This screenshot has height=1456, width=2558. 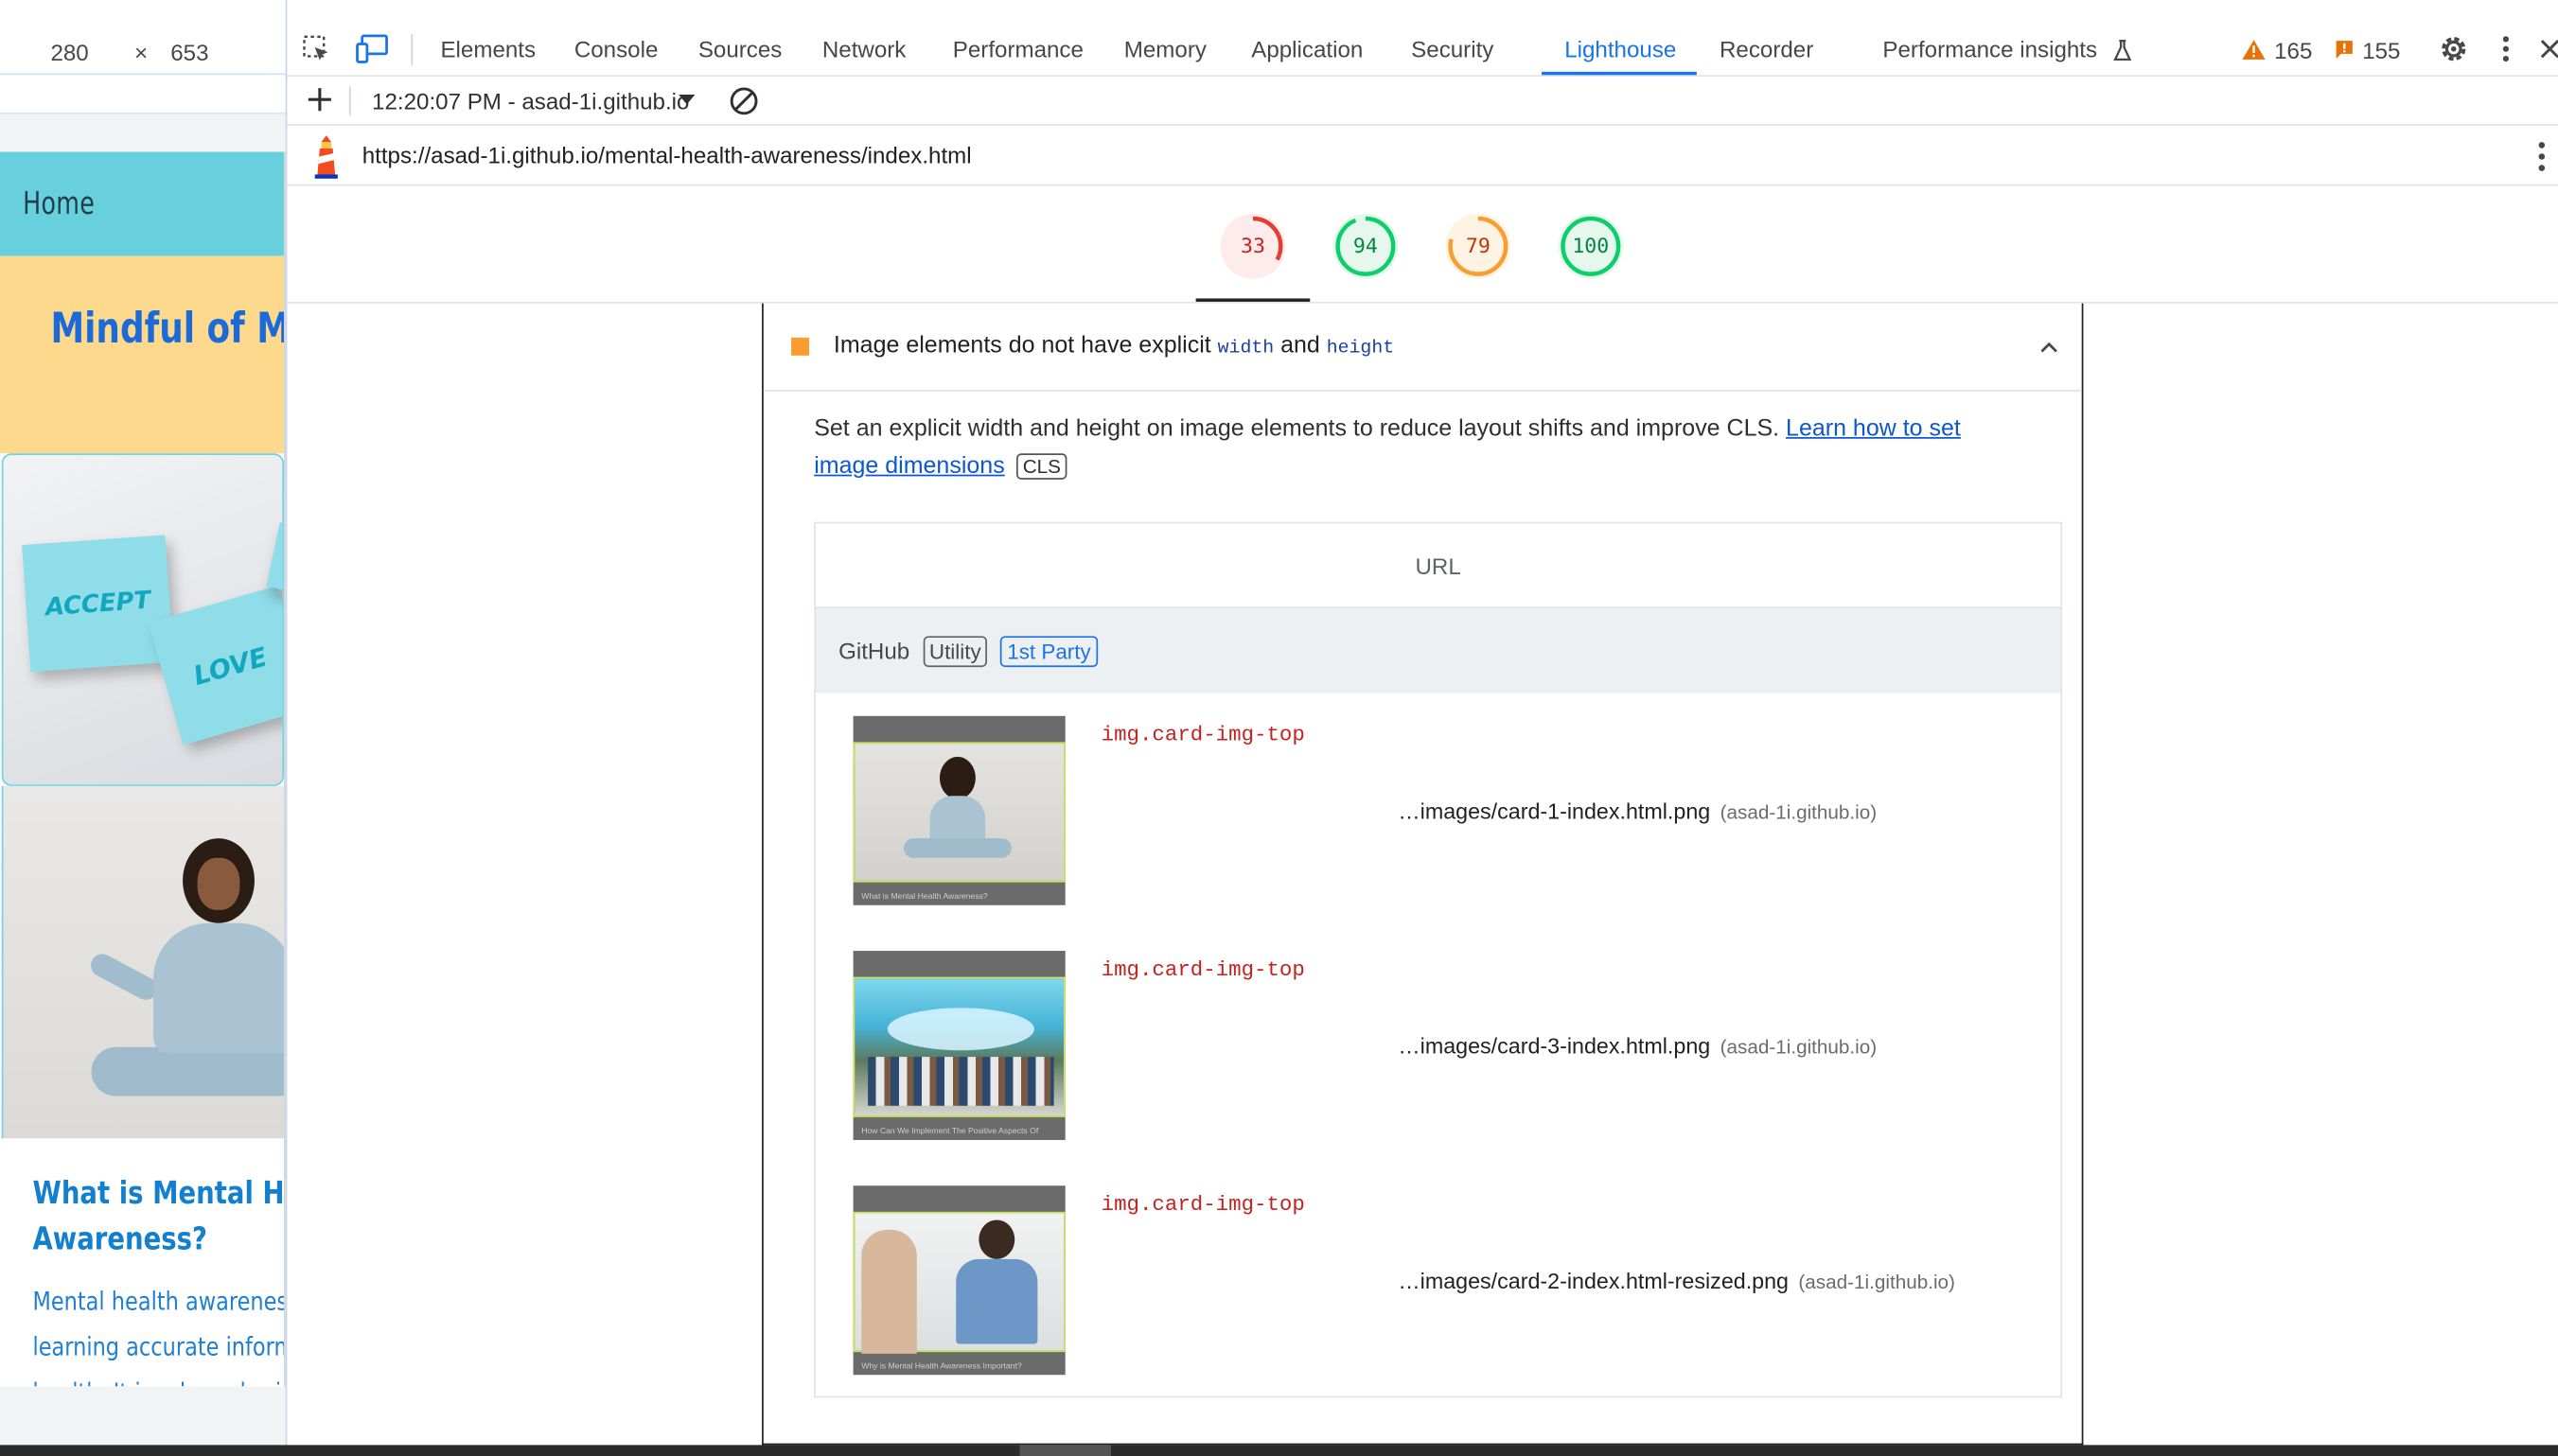 I want to click on score-gauge-seo: 100, so click(x=1591, y=246).